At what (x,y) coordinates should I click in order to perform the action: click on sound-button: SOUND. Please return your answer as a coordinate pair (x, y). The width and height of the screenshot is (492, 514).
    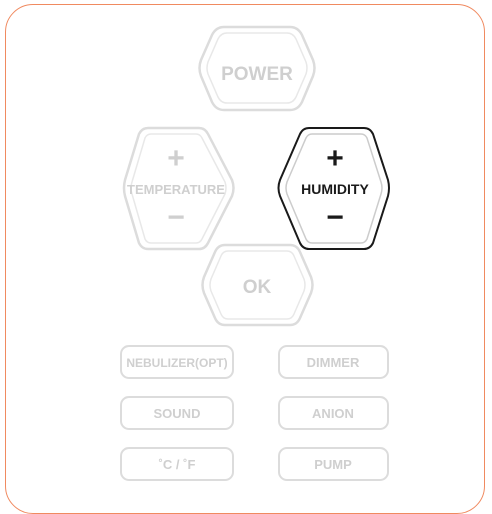
    Looking at the image, I should click on (177, 413).